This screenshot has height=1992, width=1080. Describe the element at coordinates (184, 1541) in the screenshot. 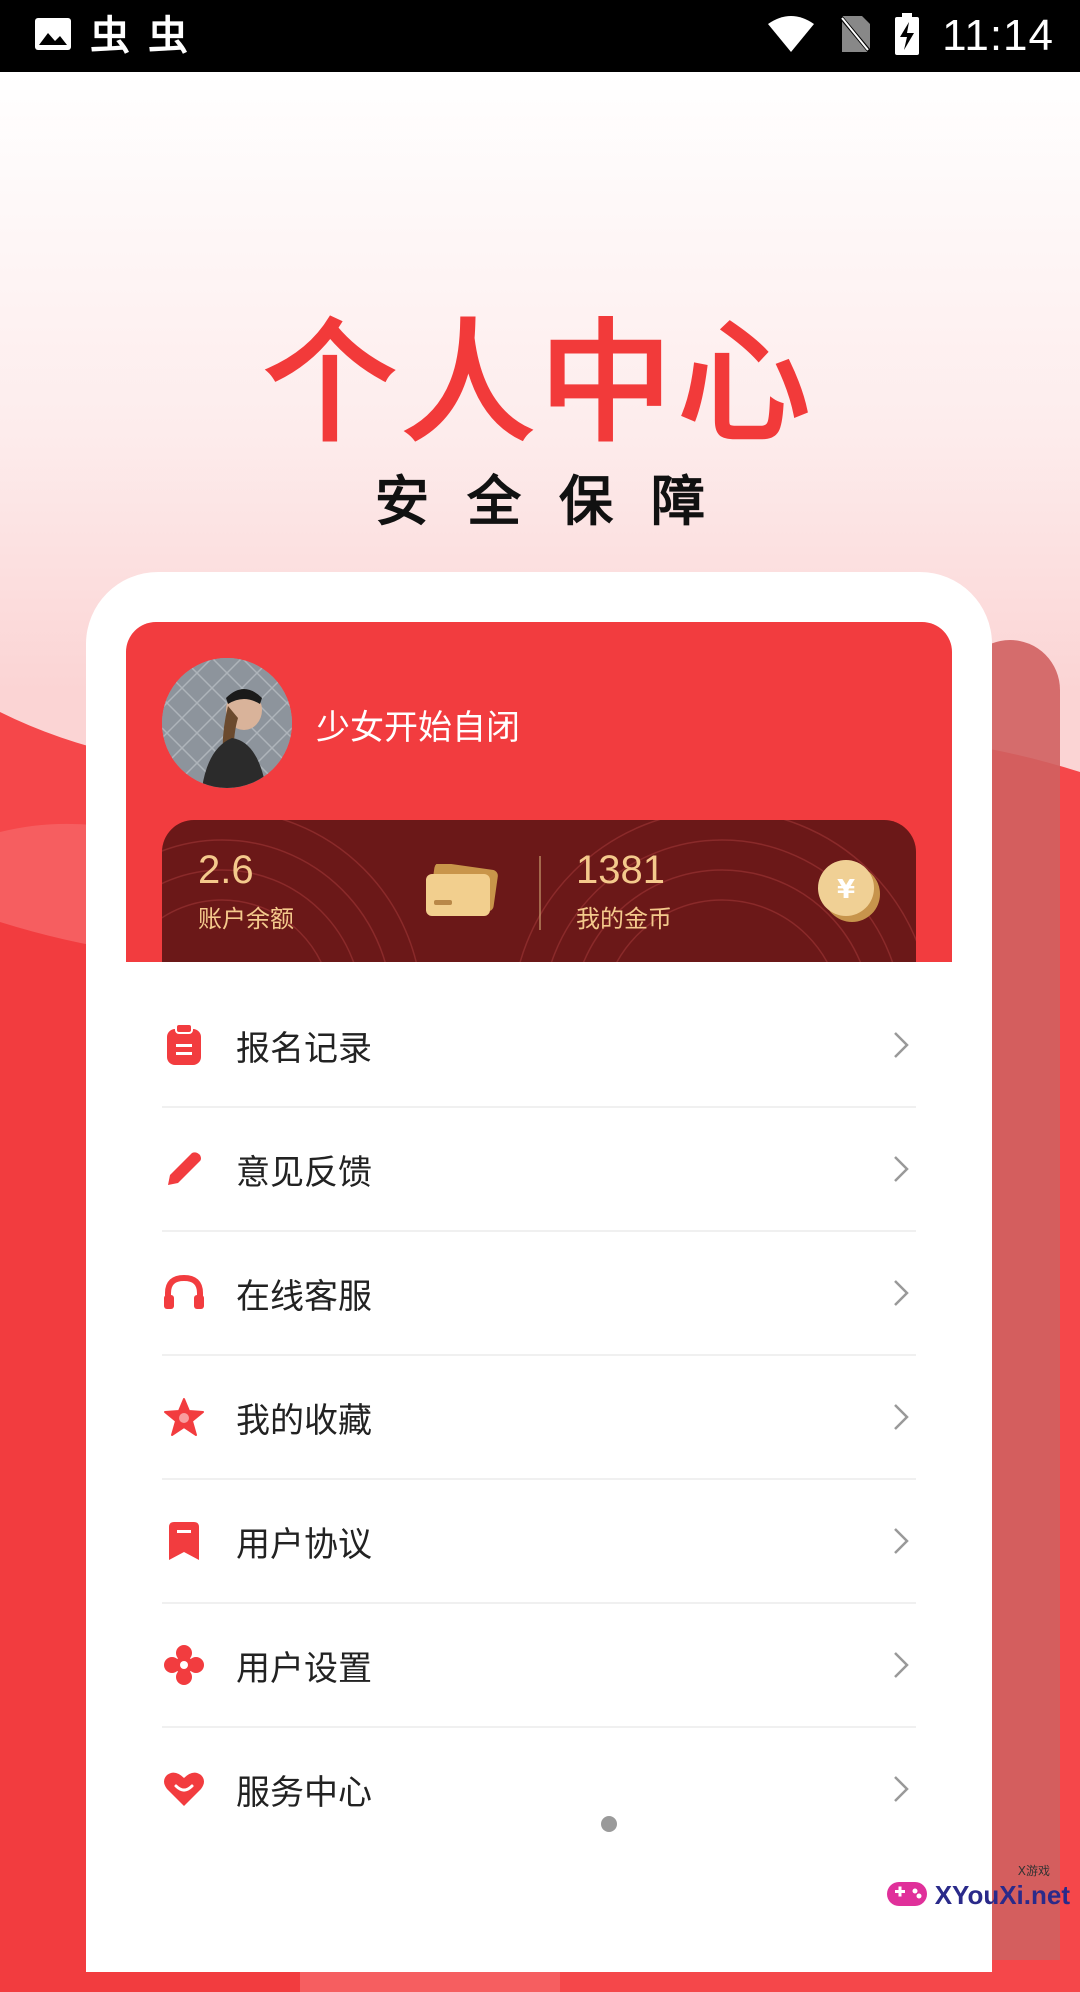

I see `bookmark-icon` at that location.